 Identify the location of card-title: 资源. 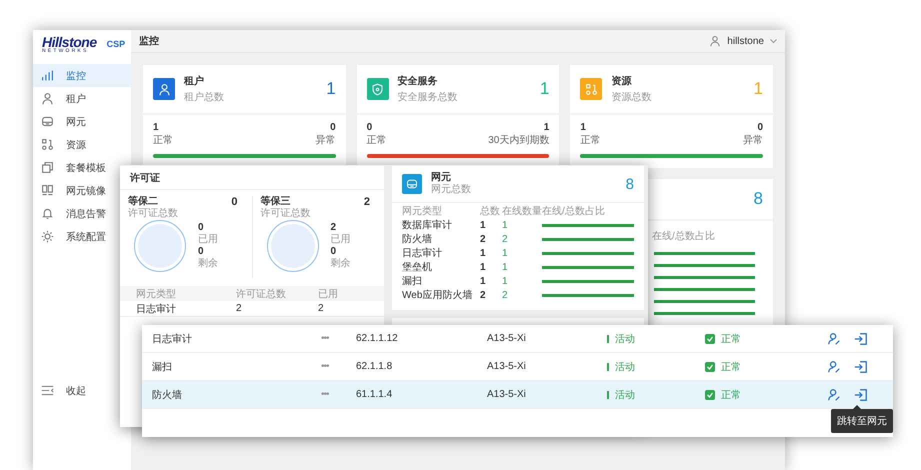
(621, 81).